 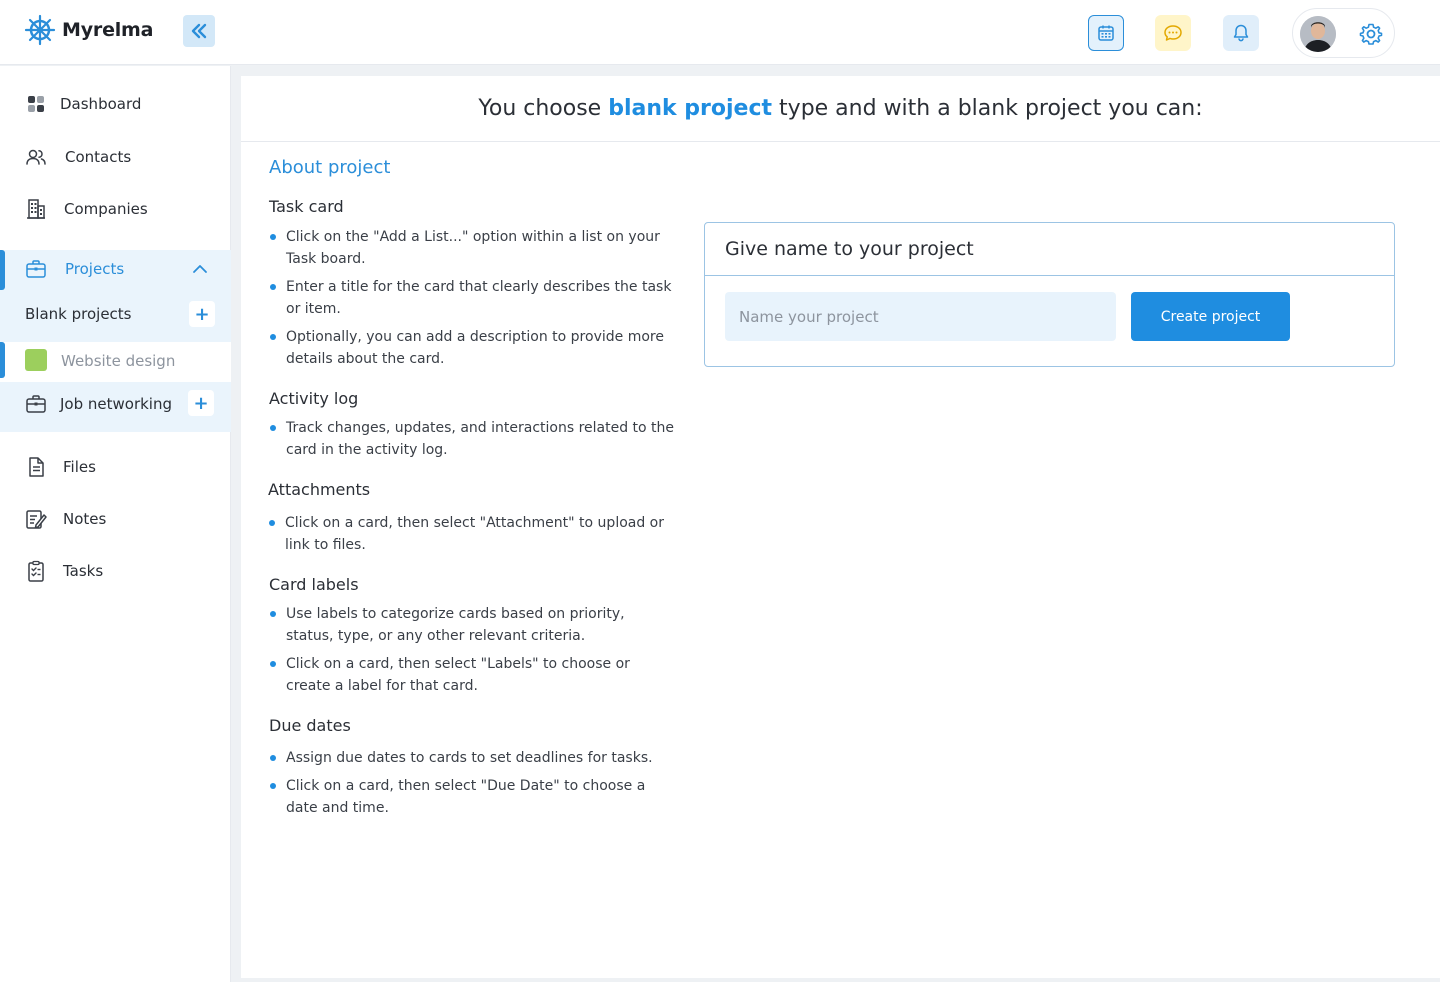 I want to click on sidebar-item-blank-projects: Blank projects +, so click(x=115, y=314).